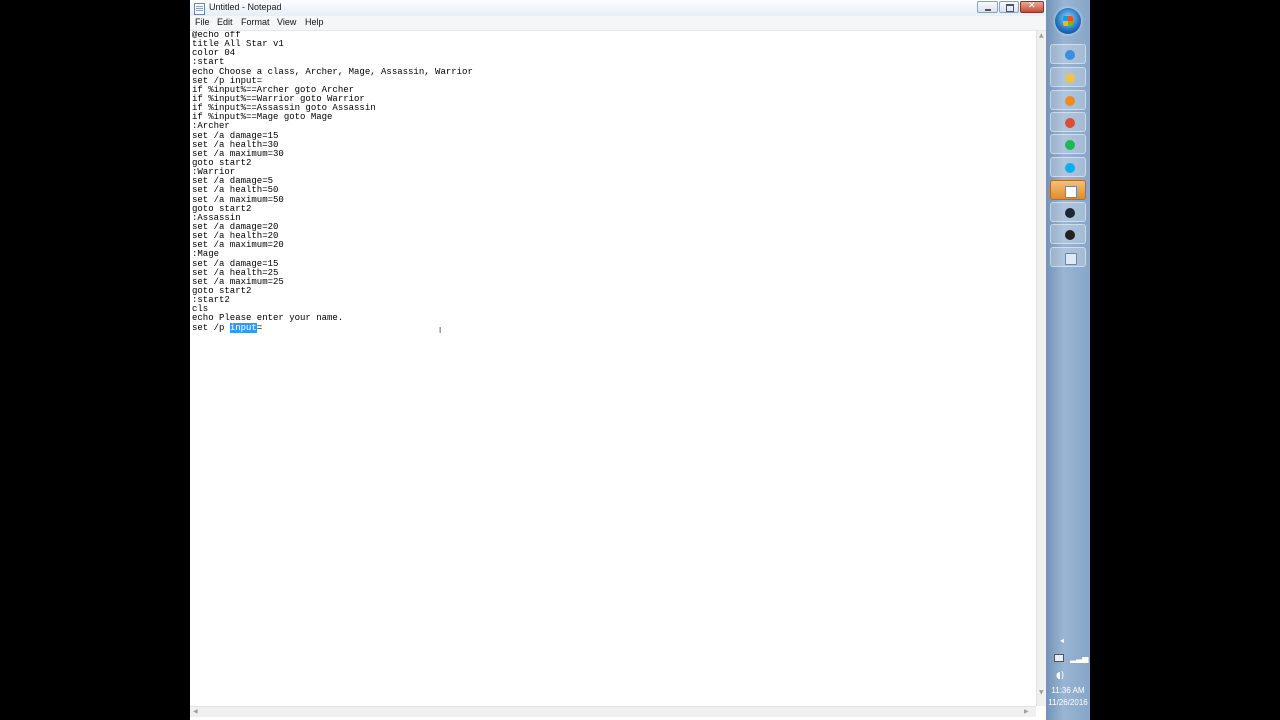  I want to click on taskbar-button-spotify, so click(1068, 144).